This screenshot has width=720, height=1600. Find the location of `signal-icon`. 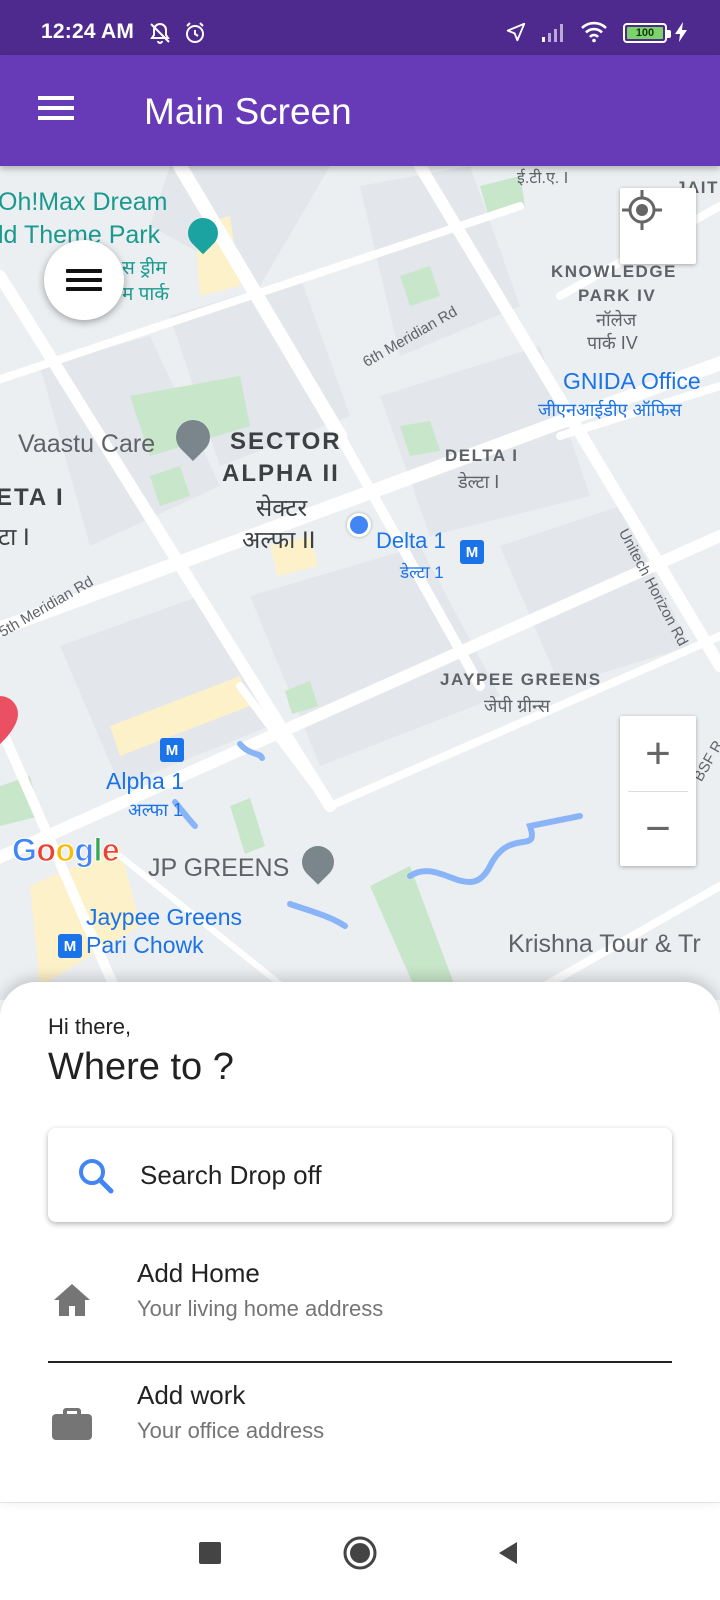

signal-icon is located at coordinates (552, 33).